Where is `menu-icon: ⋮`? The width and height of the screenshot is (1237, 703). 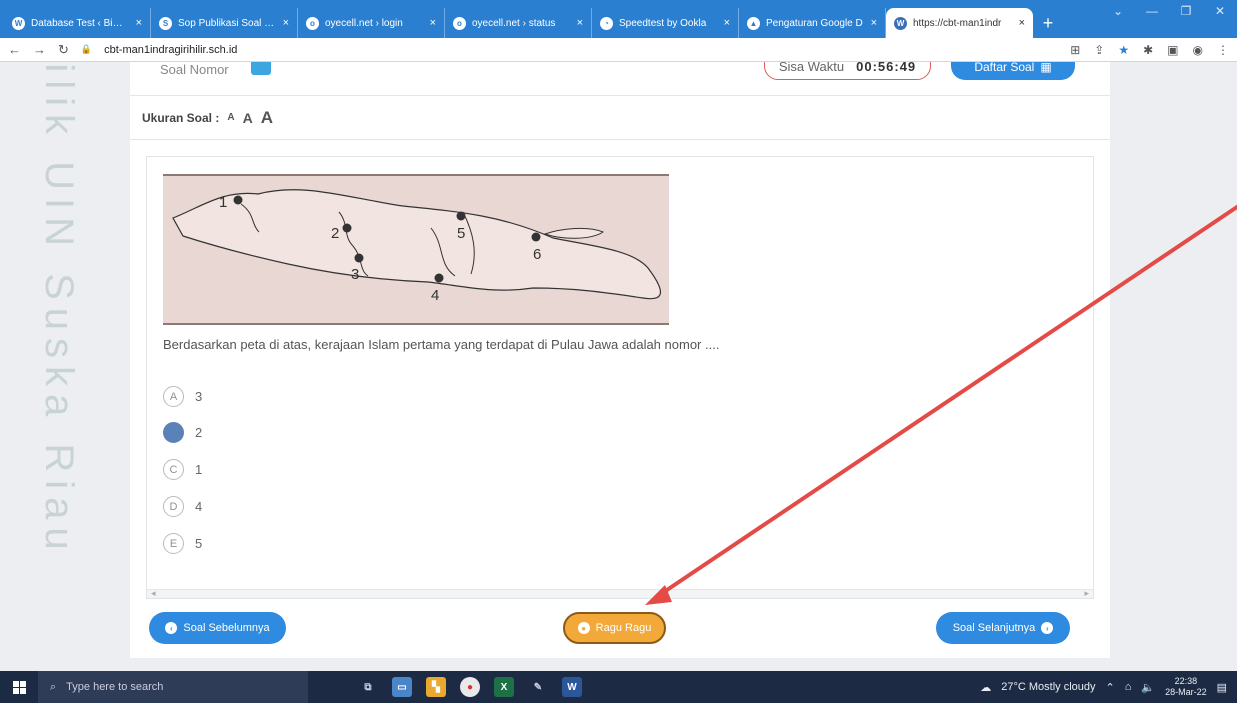 menu-icon: ⋮ is located at coordinates (1223, 50).